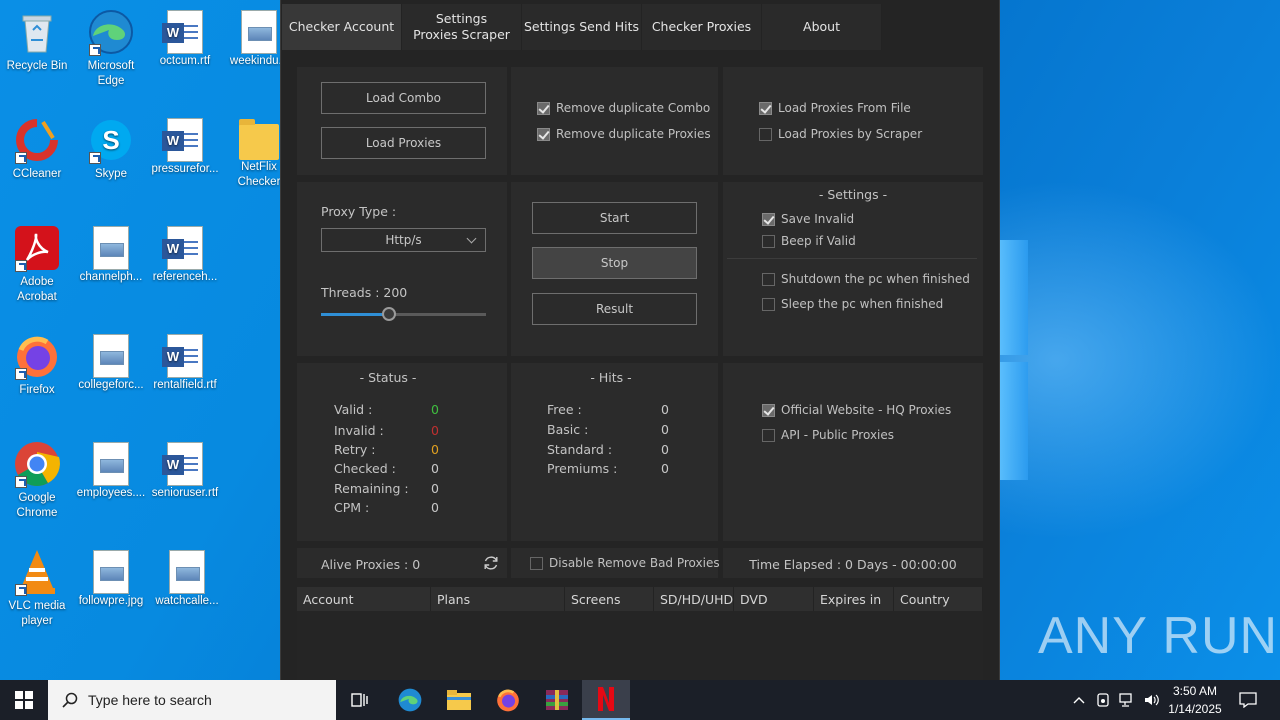  I want to click on desktop-icon-firefox: Firefox, so click(37, 365).